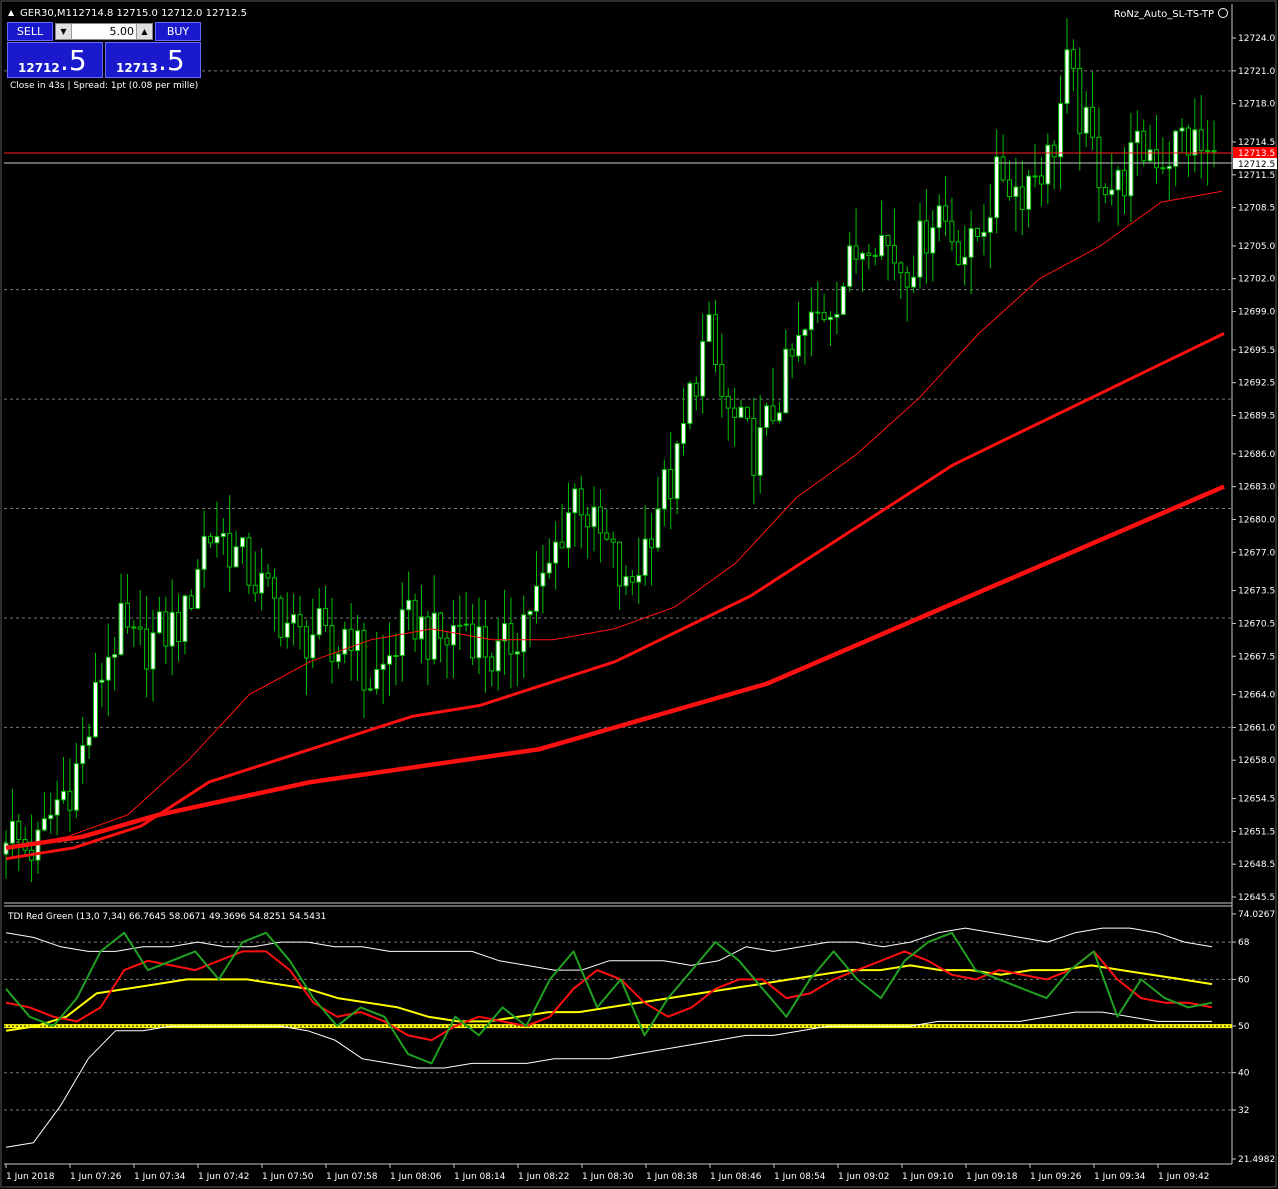 Image resolution: width=1278 pixels, height=1189 pixels. What do you see at coordinates (1256, 105) in the screenshot?
I see `price-tick-label: 12718.0` at bounding box center [1256, 105].